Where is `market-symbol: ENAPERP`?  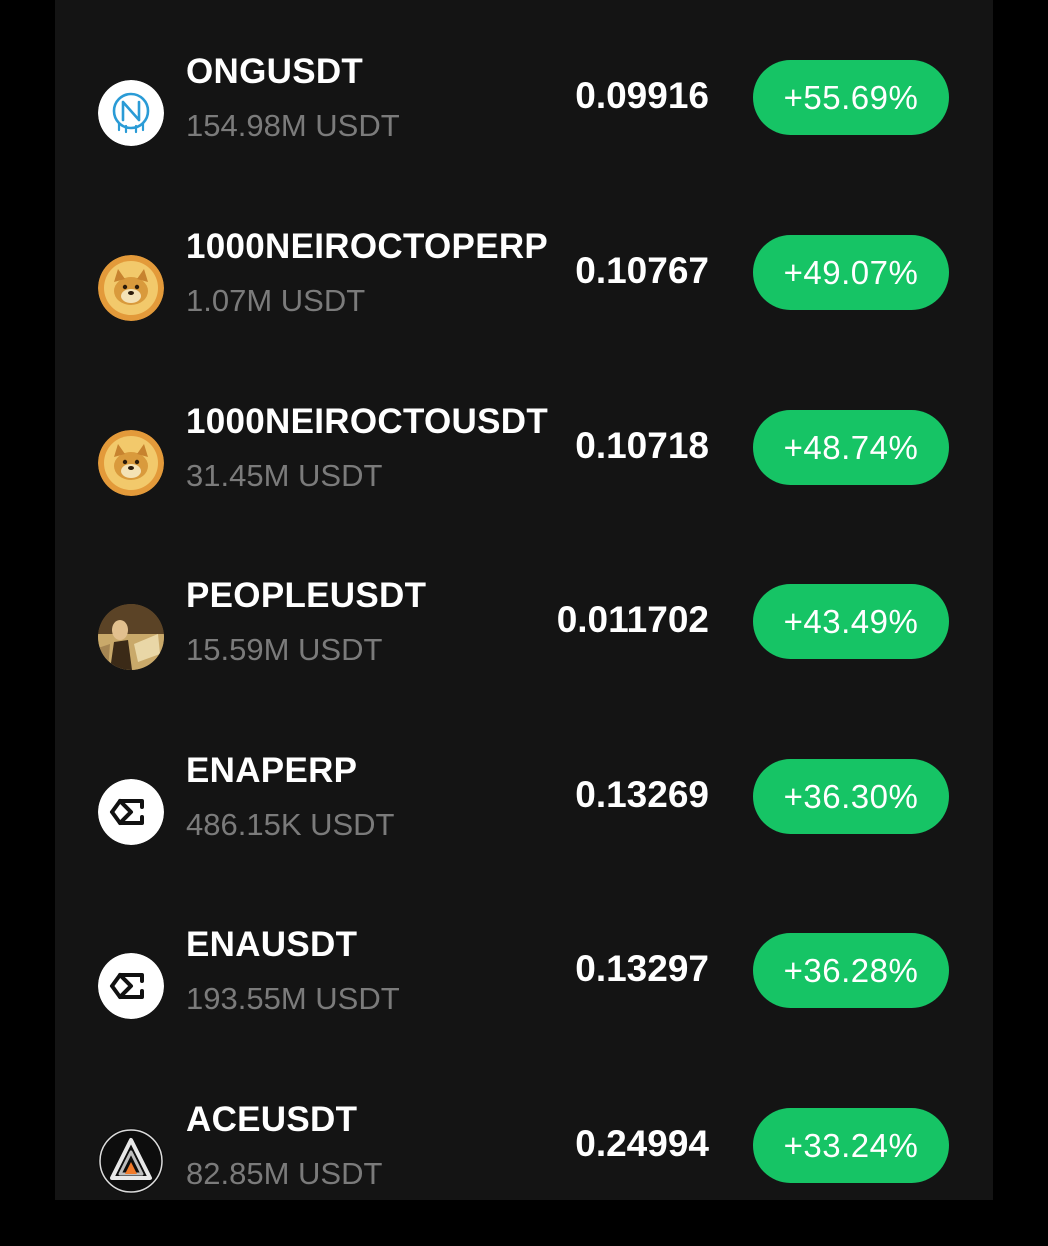 market-symbol: ENAPERP is located at coordinates (272, 770).